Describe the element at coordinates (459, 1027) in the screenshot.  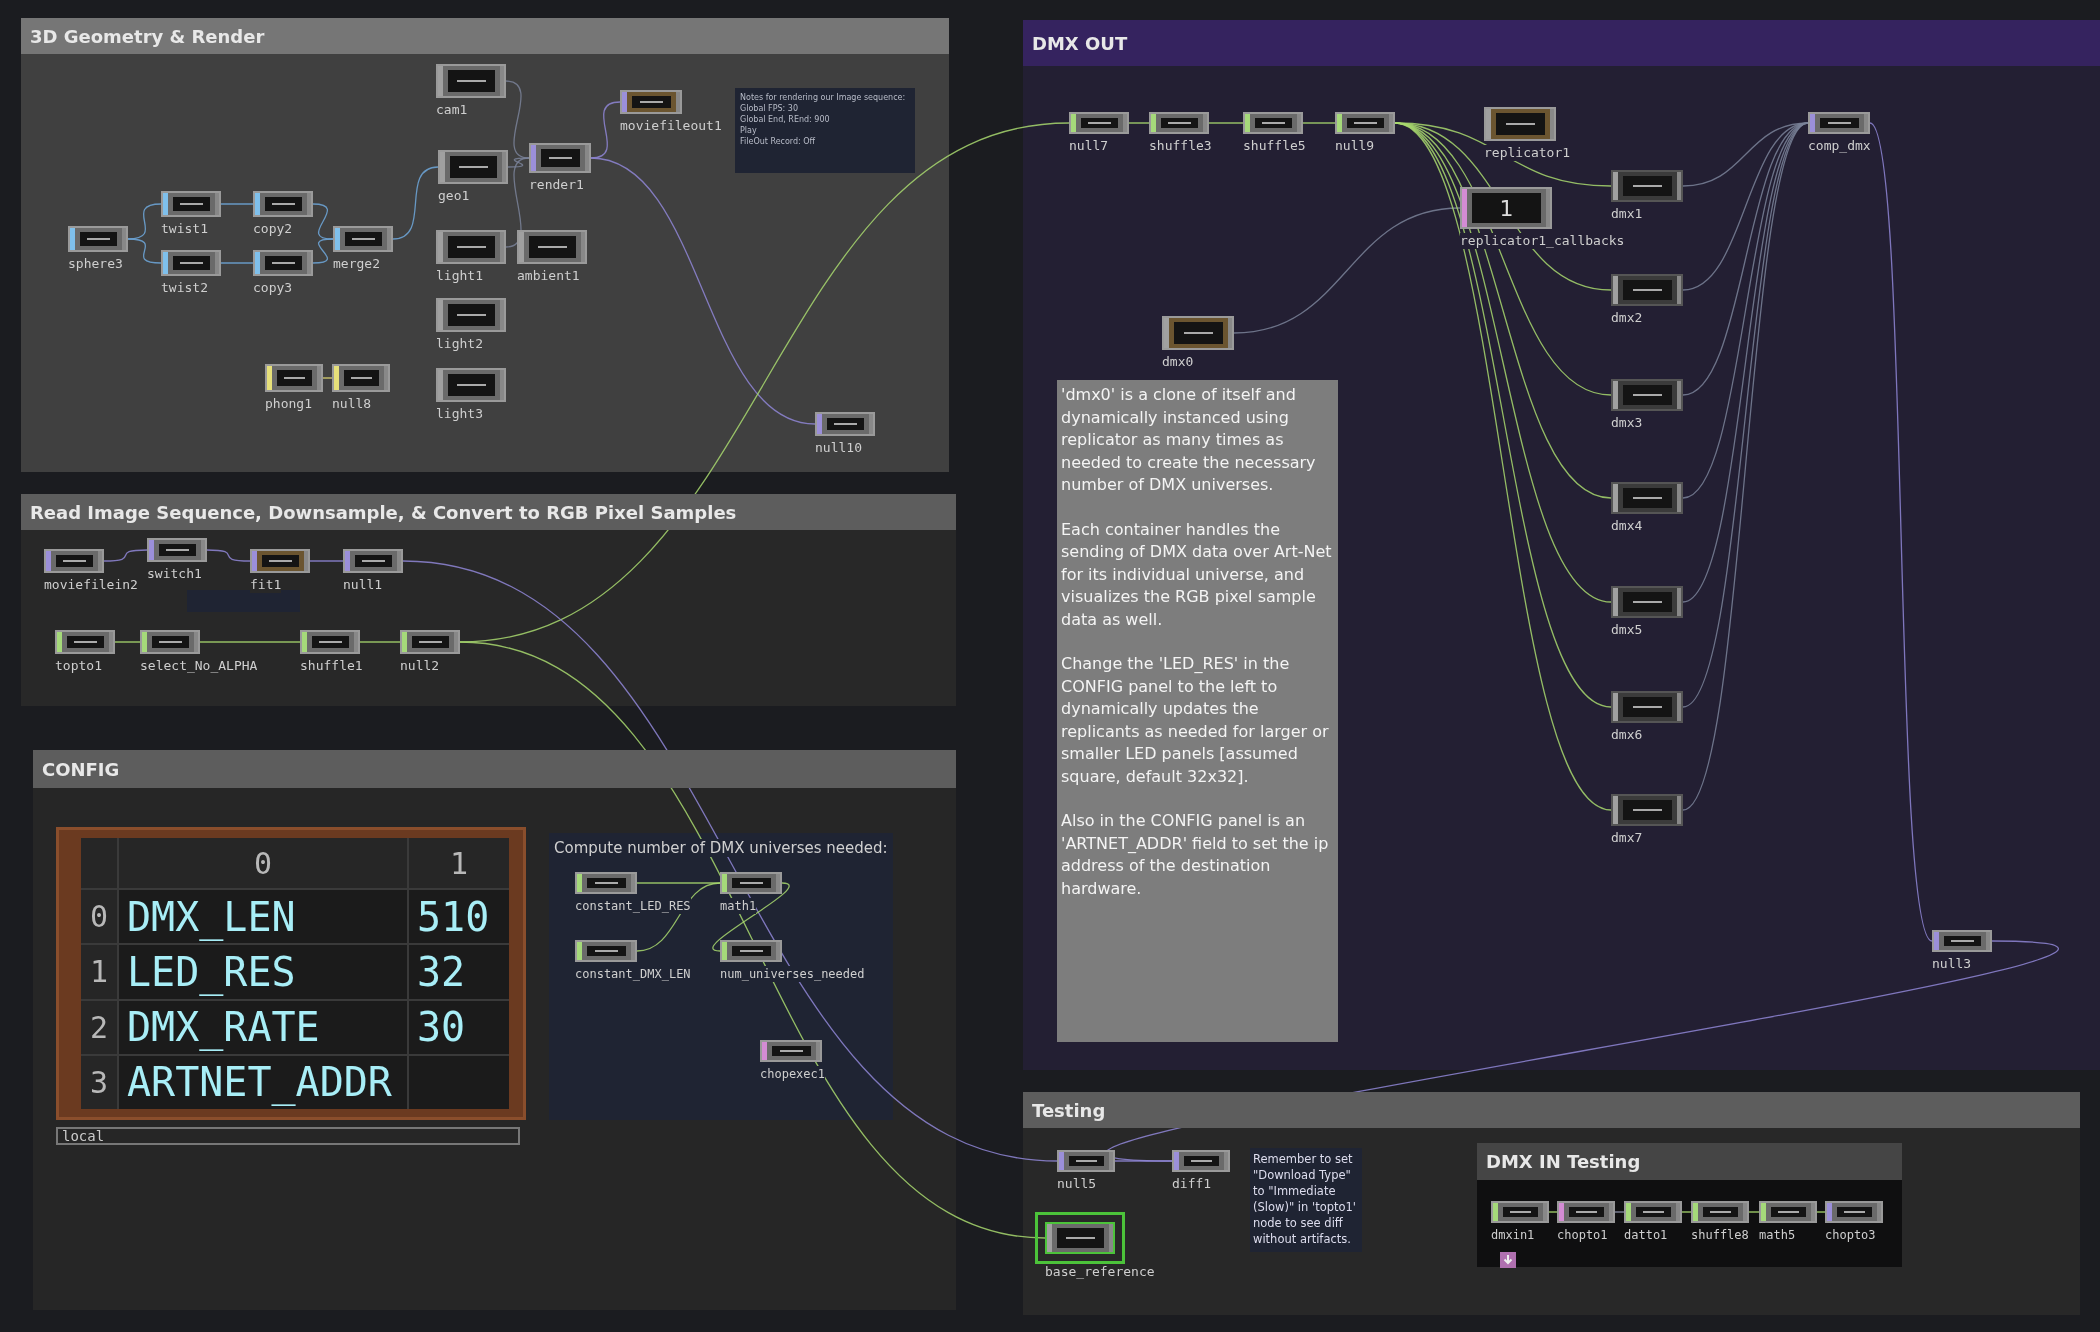
I see `table-cell: 30` at that location.